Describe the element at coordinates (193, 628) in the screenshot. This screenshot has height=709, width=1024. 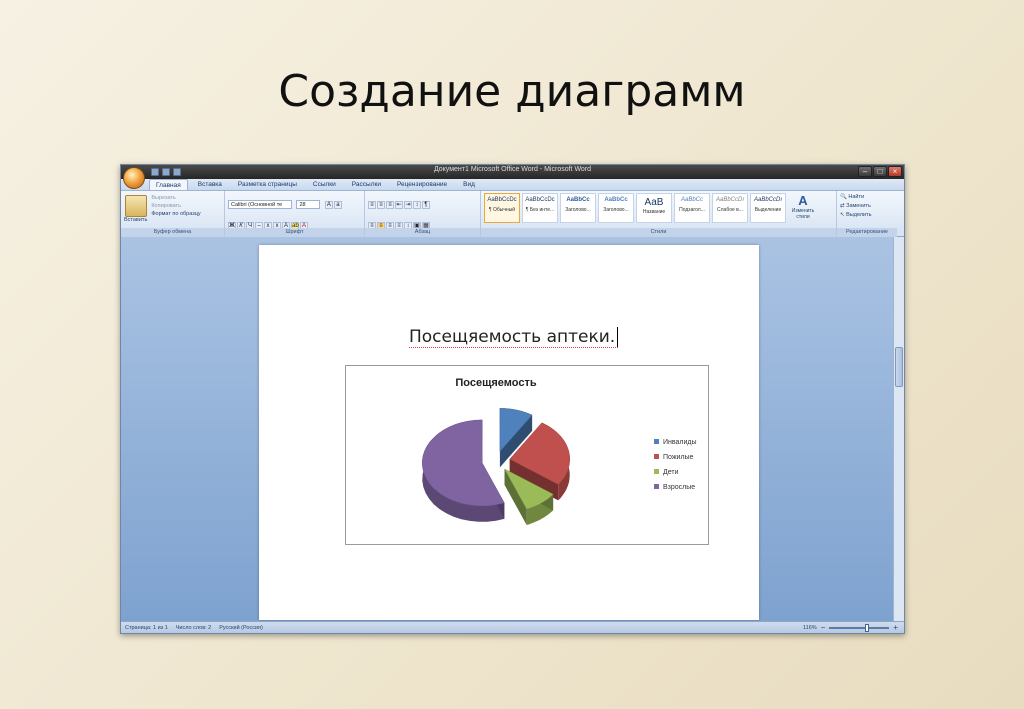
I see `status-words: Число слов: 2` at that location.